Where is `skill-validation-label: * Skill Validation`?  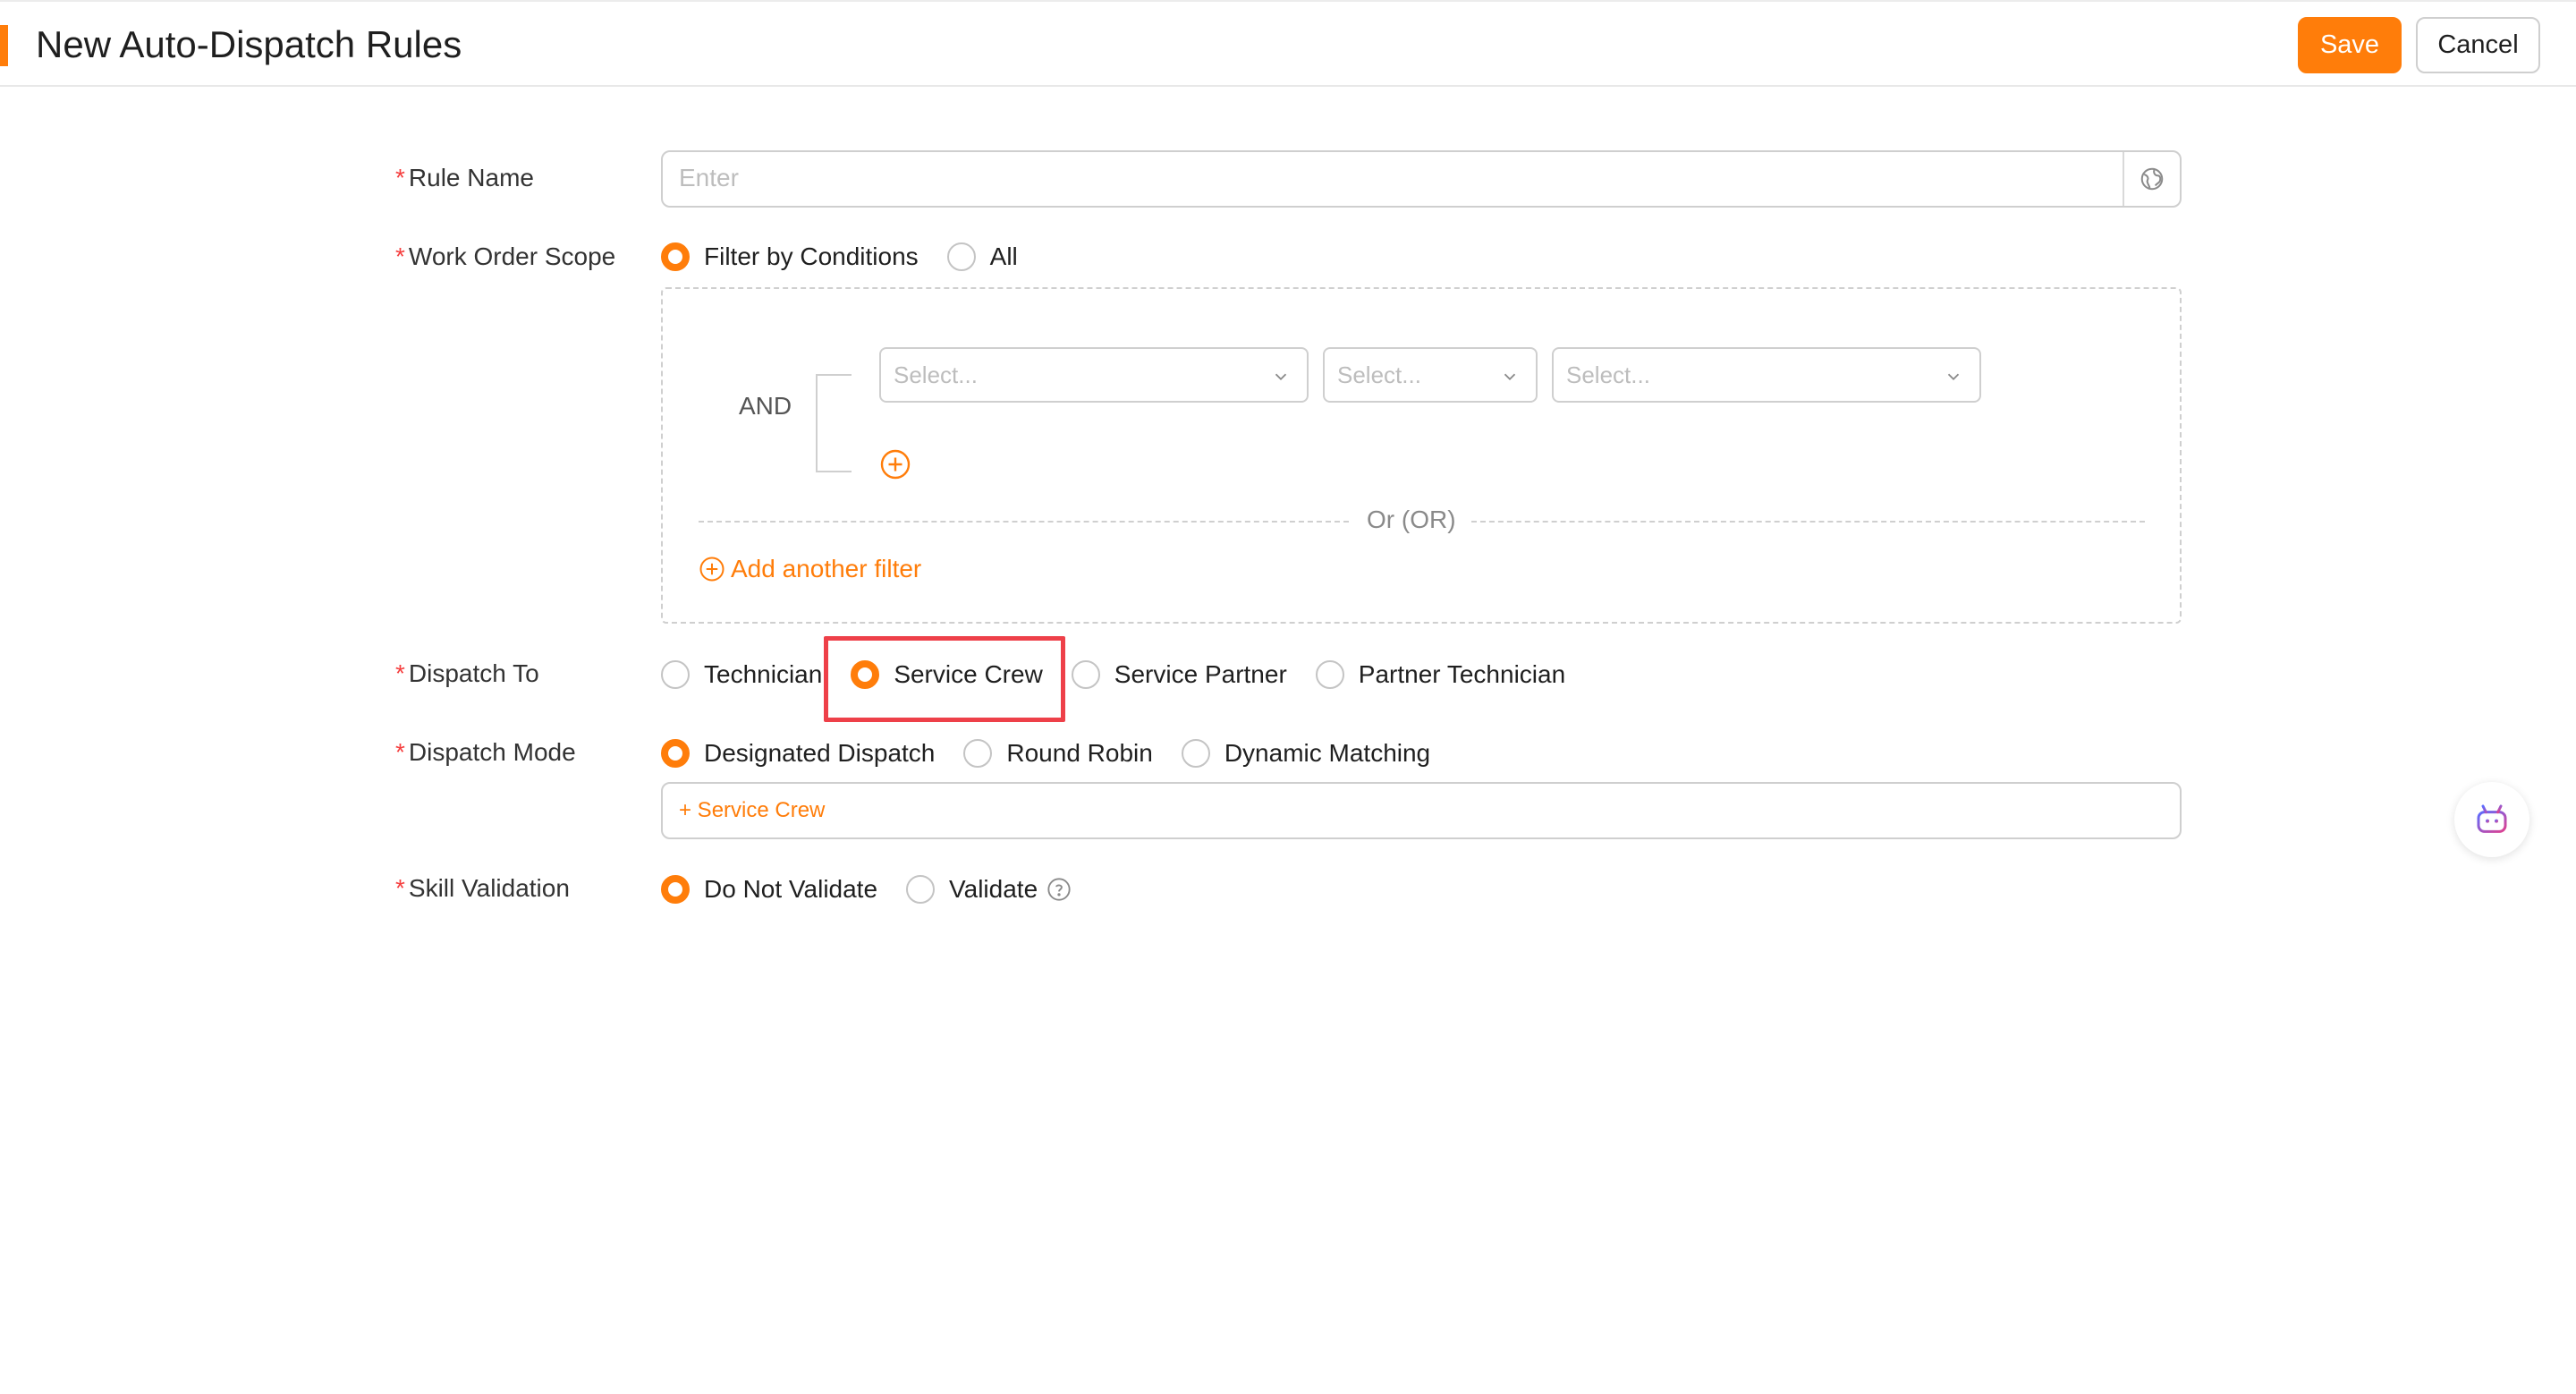 skill-validation-label: * Skill Validation is located at coordinates (482, 888).